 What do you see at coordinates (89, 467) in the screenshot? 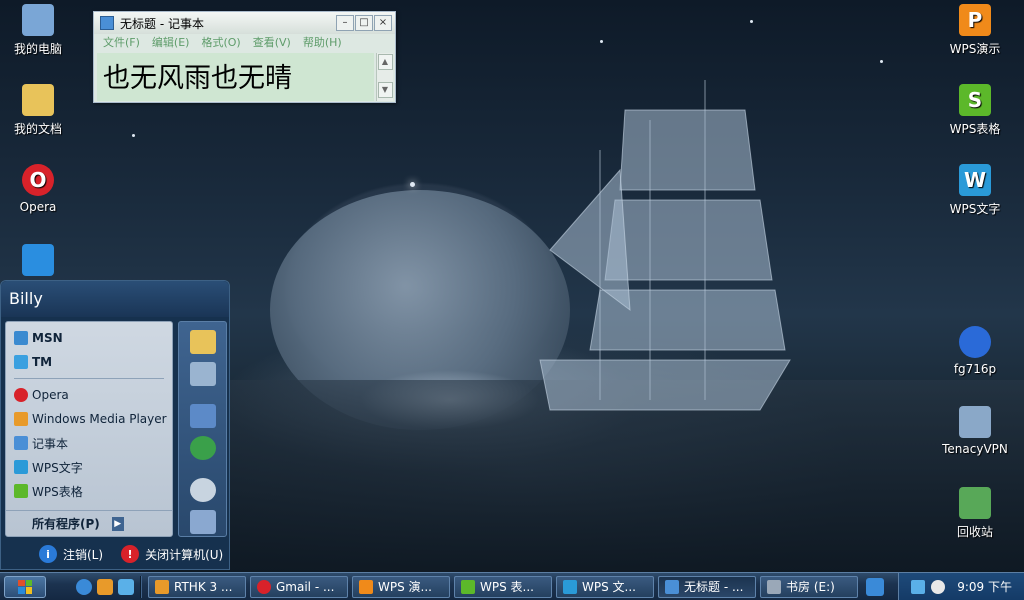
I see `start-menu-item-wps-writer: WPS文字` at bounding box center [89, 467].